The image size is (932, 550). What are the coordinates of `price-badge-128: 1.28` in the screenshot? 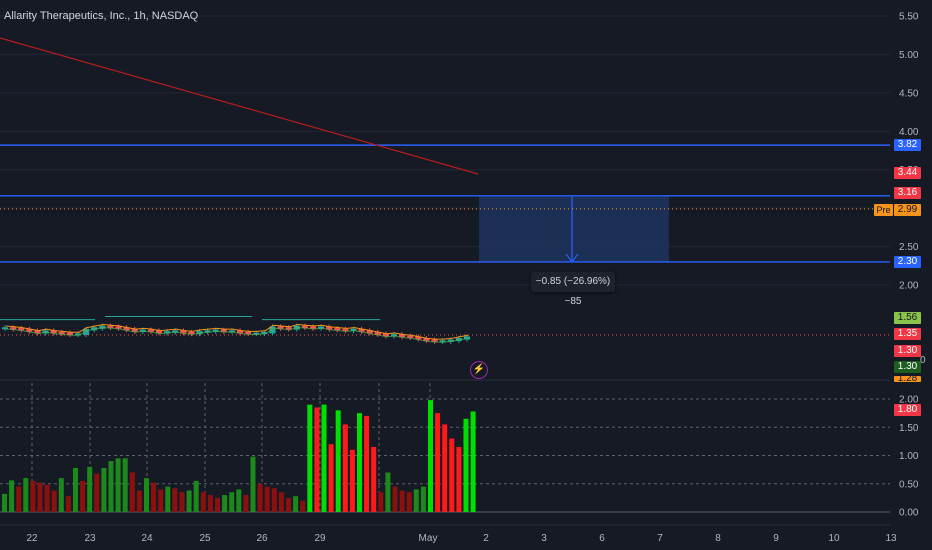 It's located at (907, 379).